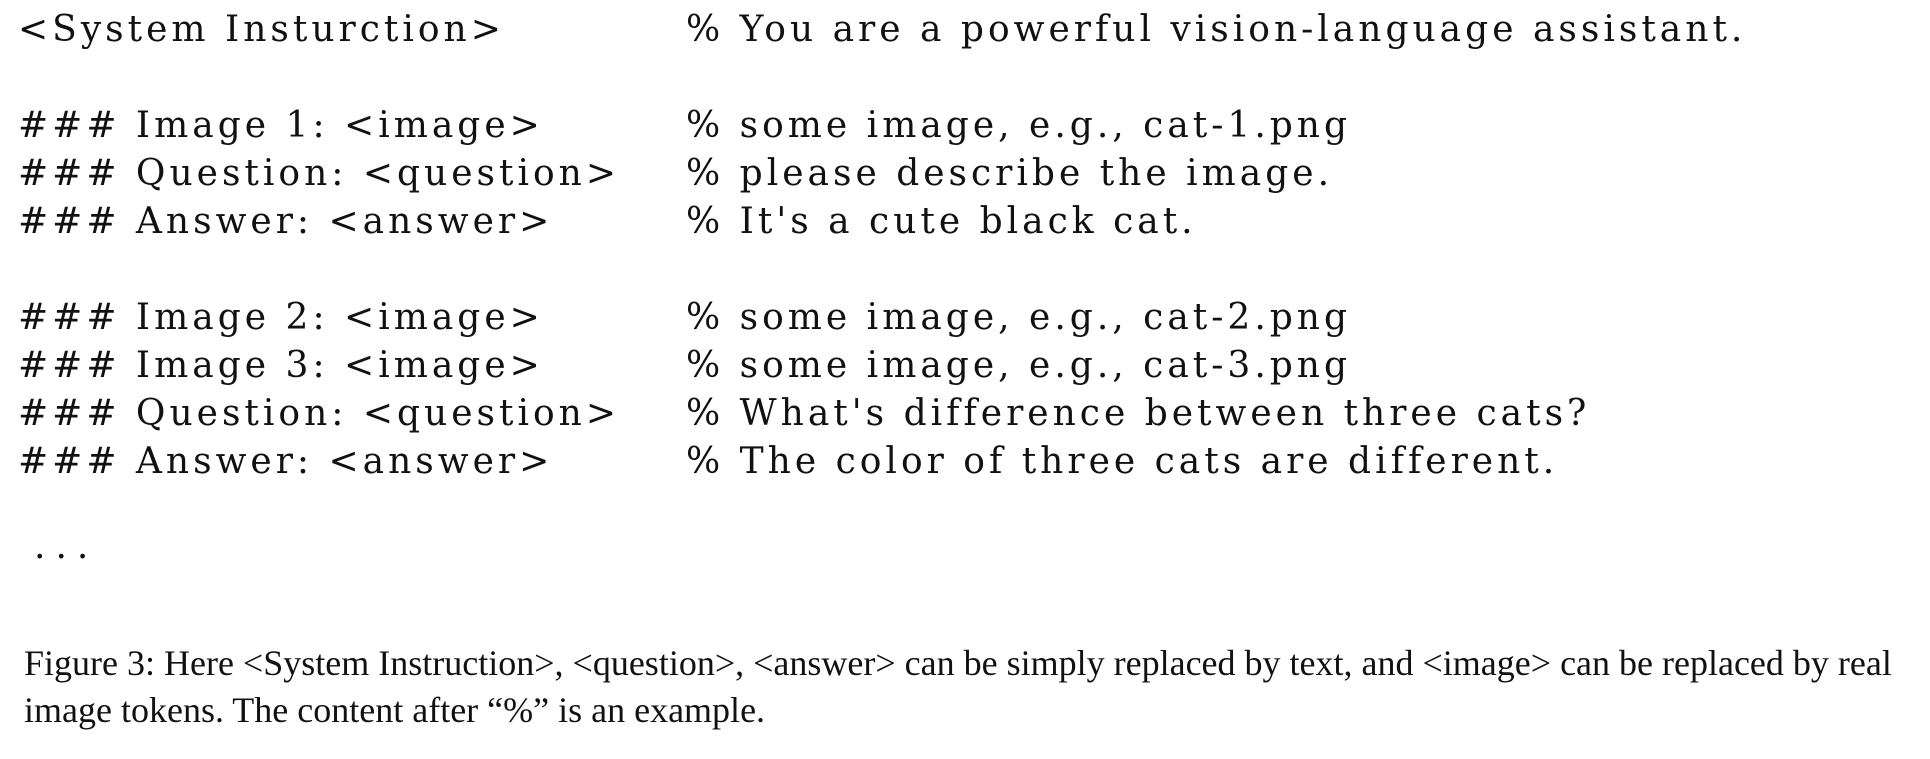 The height and width of the screenshot is (759, 1930). What do you see at coordinates (261, 29) in the screenshot?
I see `template-token: <System Insturction>` at bounding box center [261, 29].